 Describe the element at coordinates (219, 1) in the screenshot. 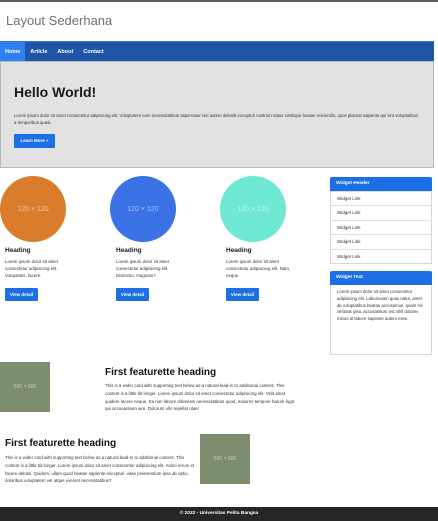

I see `top-border` at that location.